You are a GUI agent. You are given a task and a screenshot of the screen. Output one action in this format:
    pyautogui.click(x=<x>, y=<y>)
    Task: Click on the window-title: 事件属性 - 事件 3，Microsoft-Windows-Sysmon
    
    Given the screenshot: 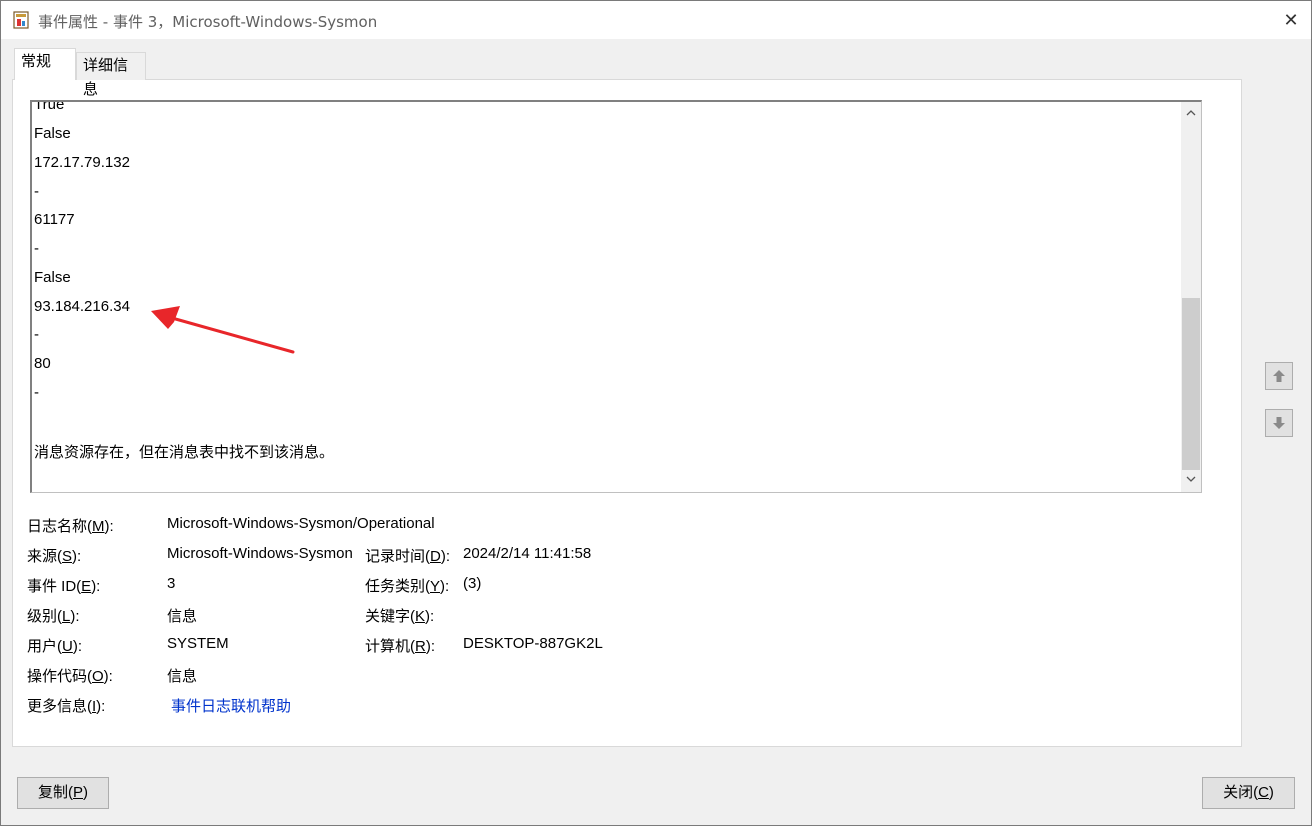 What is the action you would take?
    pyautogui.click(x=208, y=22)
    